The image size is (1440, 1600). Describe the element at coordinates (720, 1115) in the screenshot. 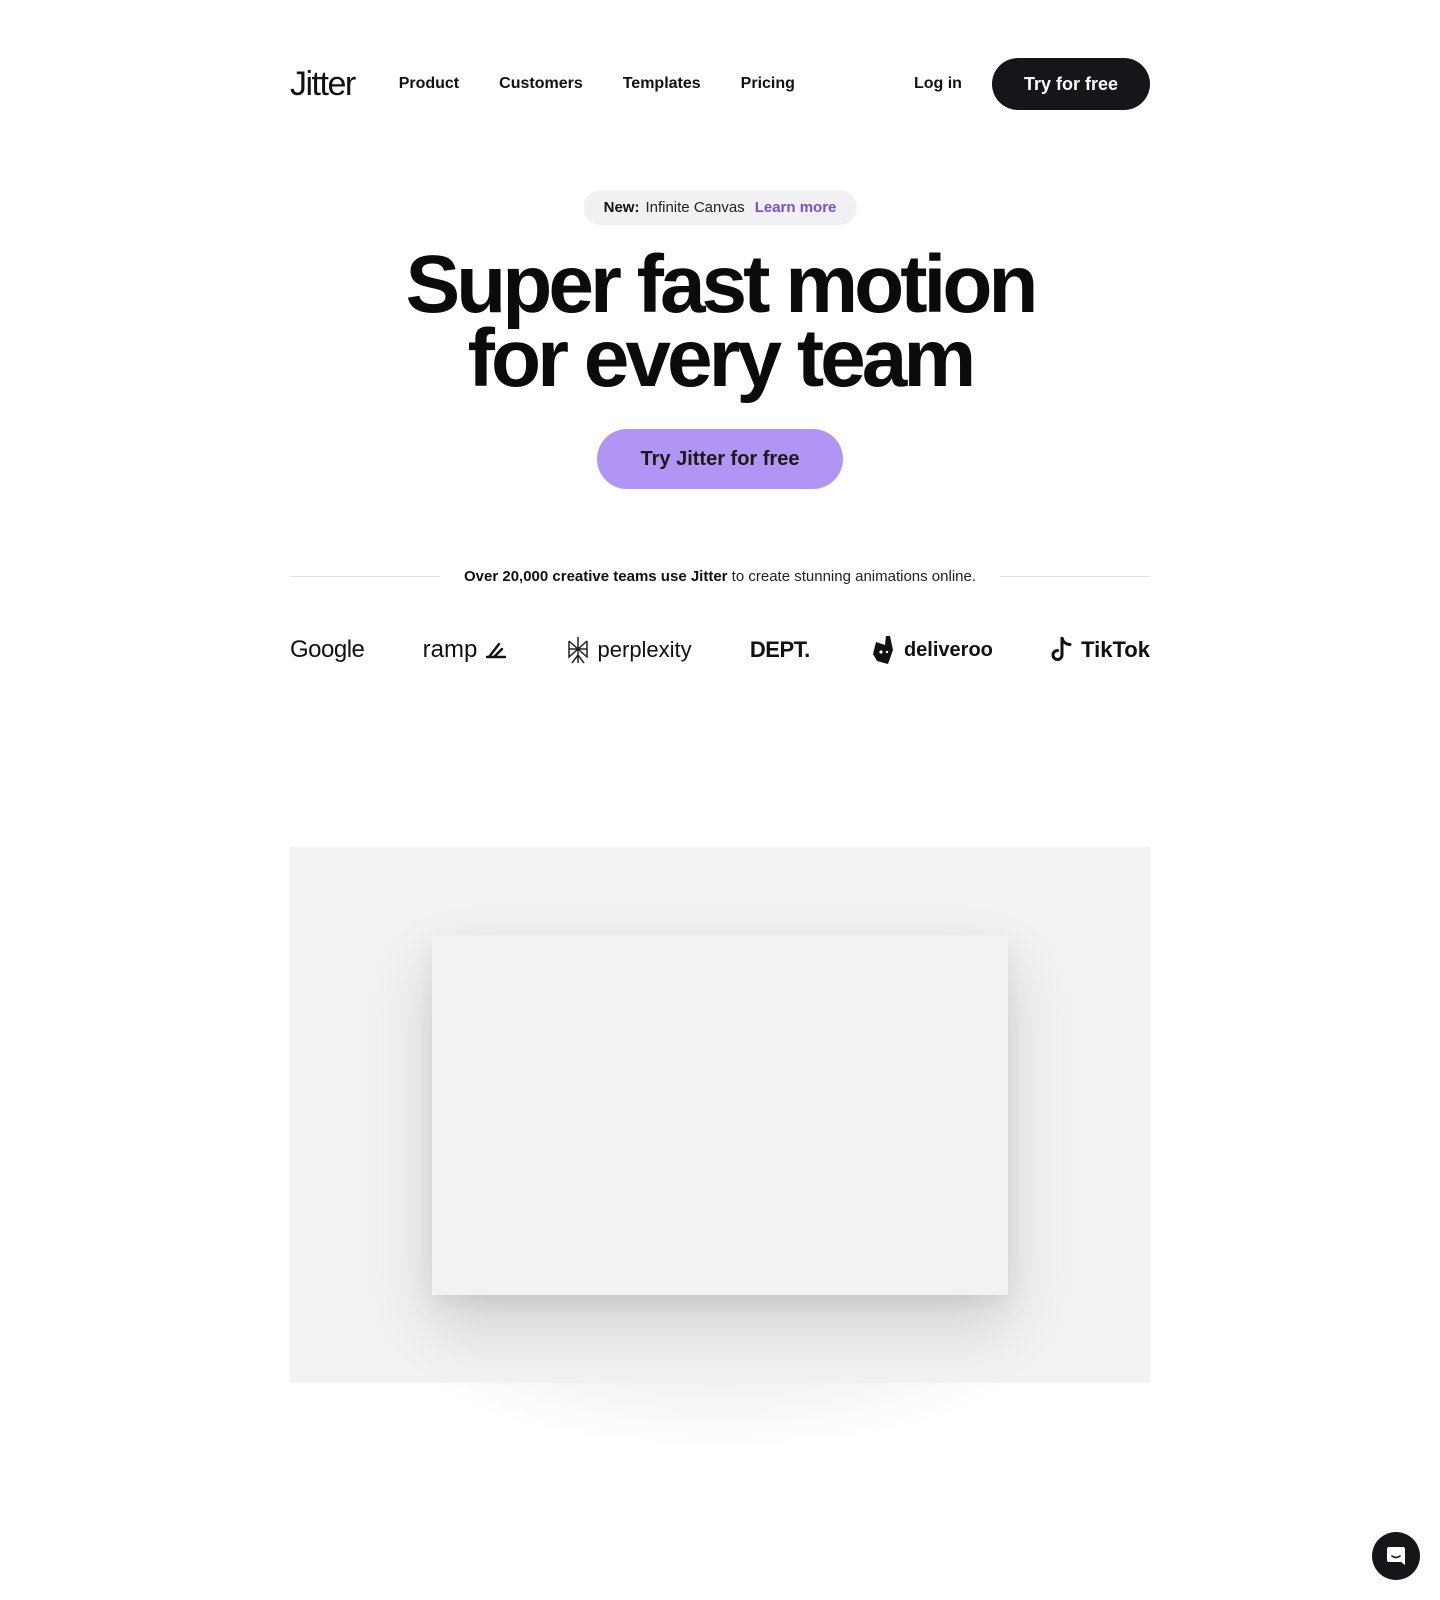

I see `showcase-card` at that location.